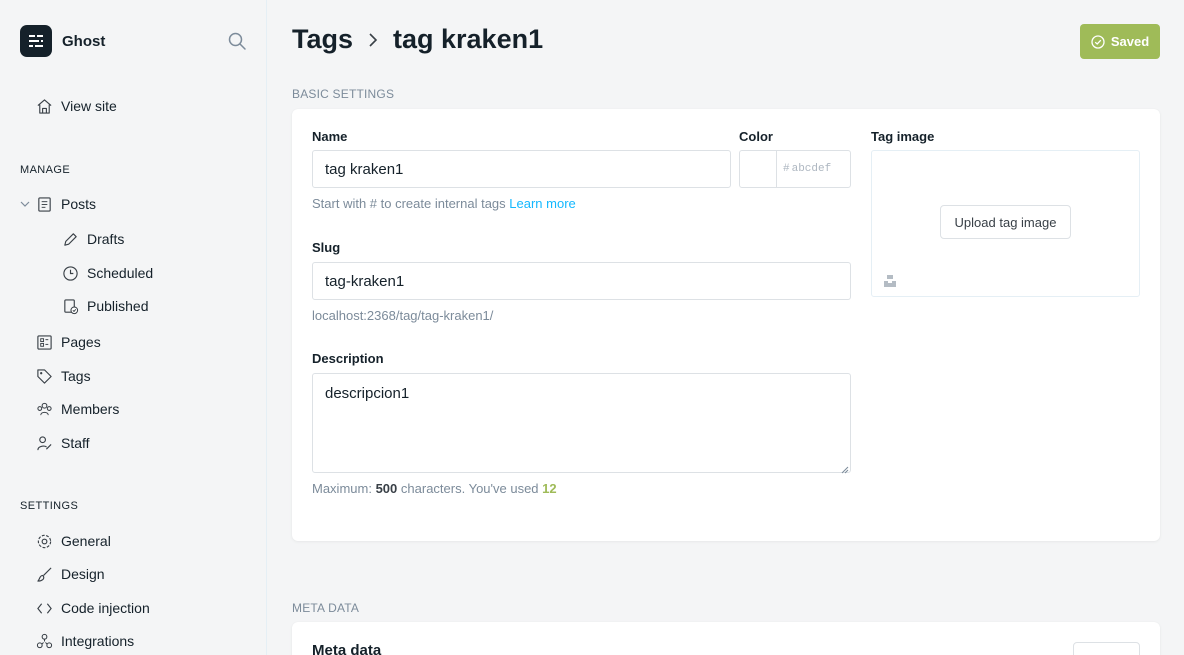  I want to click on upload-tag-image-button: Upload tag image, so click(1005, 222).